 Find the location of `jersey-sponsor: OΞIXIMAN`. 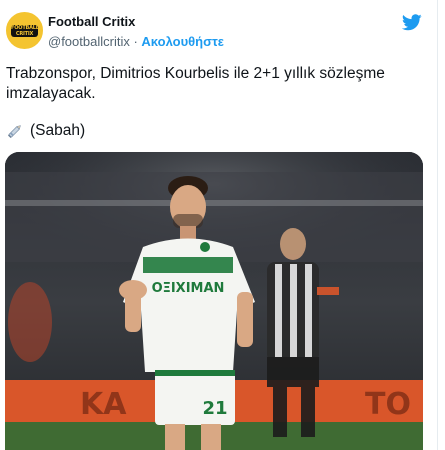

jersey-sponsor: OΞIXIMAN is located at coordinates (188, 288).